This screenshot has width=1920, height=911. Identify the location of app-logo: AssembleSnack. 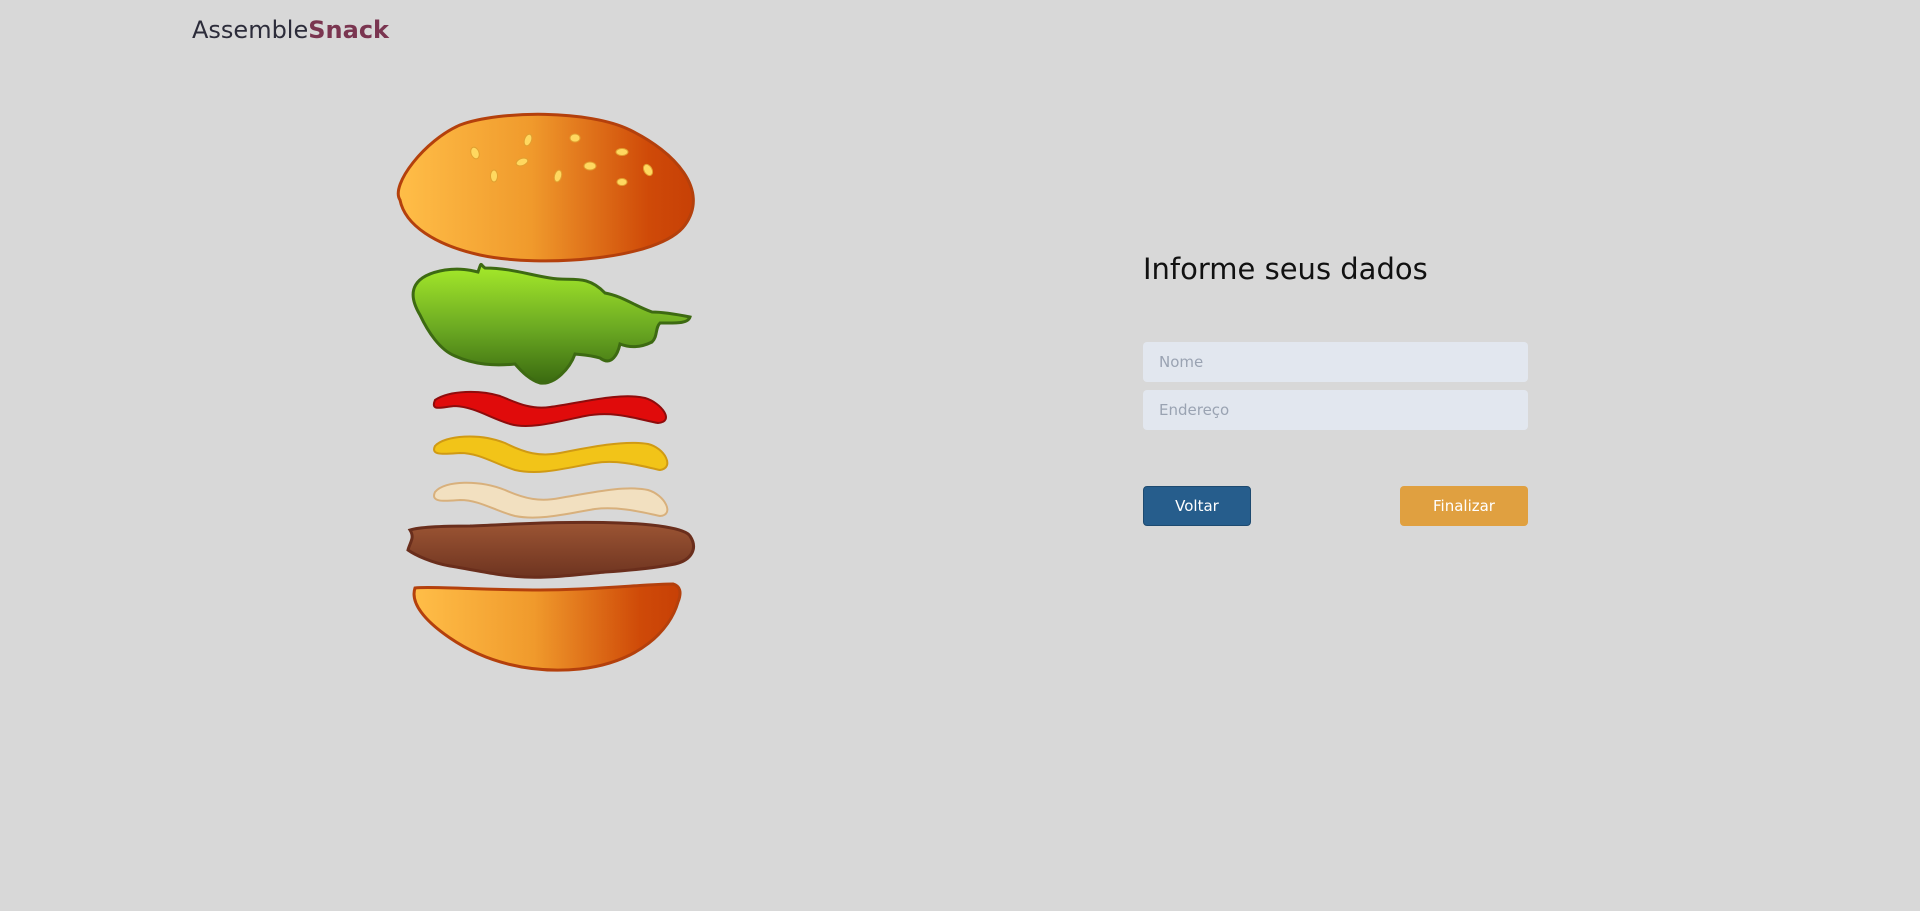
(290, 30).